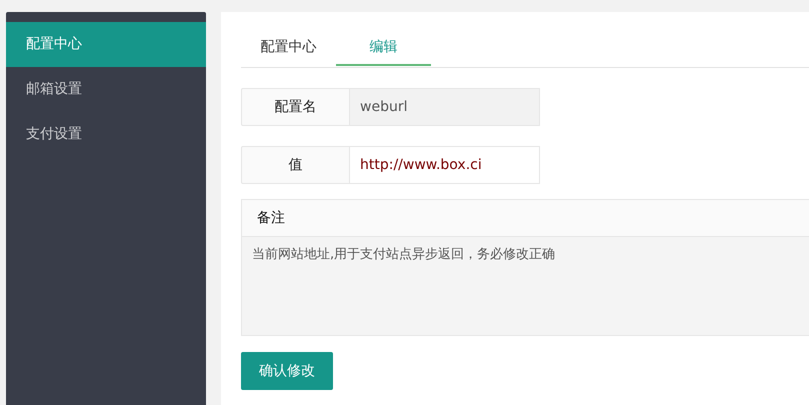  Describe the element at coordinates (525, 218) in the screenshot. I see `note-label: 备注` at that location.